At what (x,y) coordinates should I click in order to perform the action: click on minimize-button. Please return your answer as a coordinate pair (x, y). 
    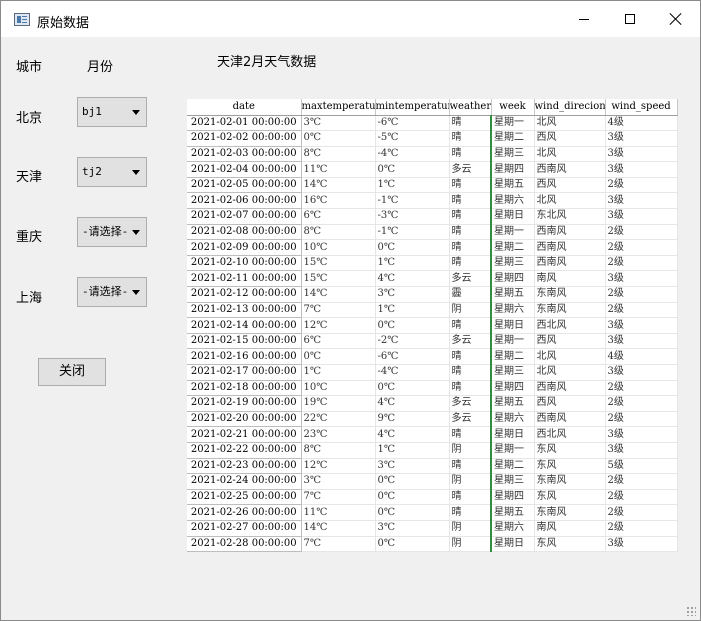
    Looking at the image, I should click on (584, 19).